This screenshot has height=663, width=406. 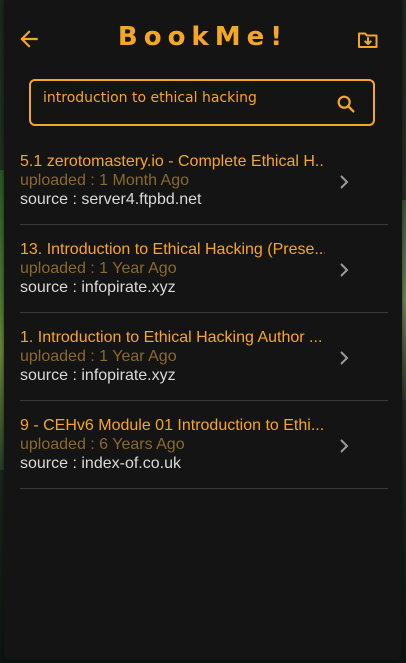 What do you see at coordinates (404, 300) in the screenshot?
I see `wallpaper-edge-right` at bounding box center [404, 300].